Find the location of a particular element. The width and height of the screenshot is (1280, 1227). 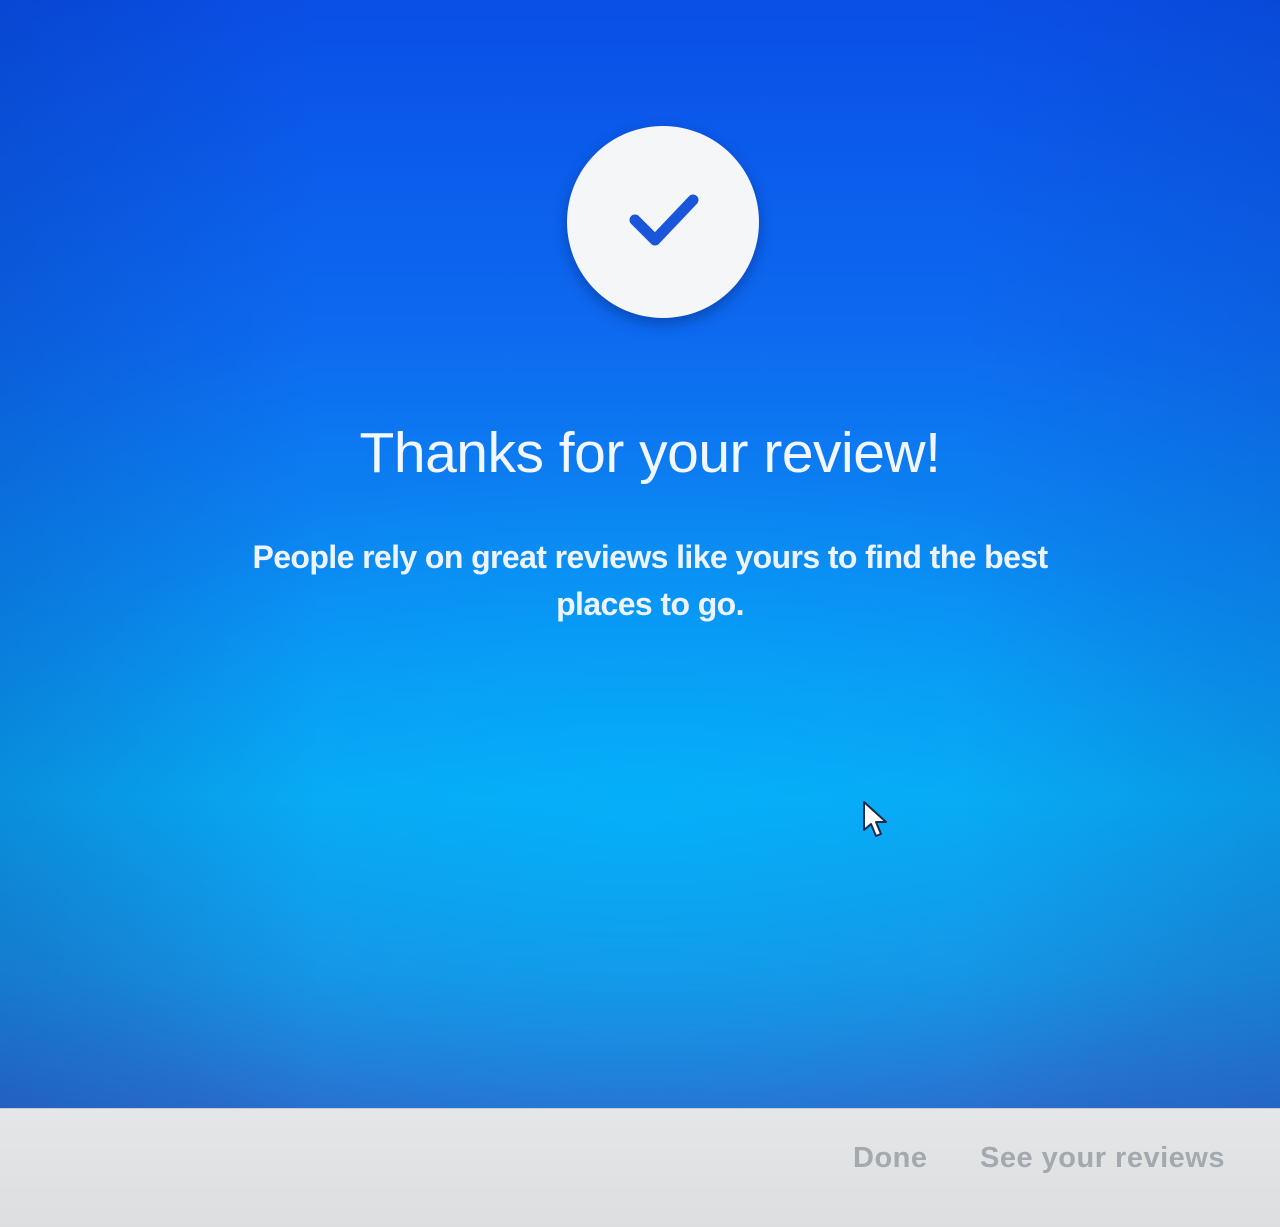

dialog-title: Thanks for your review! is located at coordinates (650, 453).